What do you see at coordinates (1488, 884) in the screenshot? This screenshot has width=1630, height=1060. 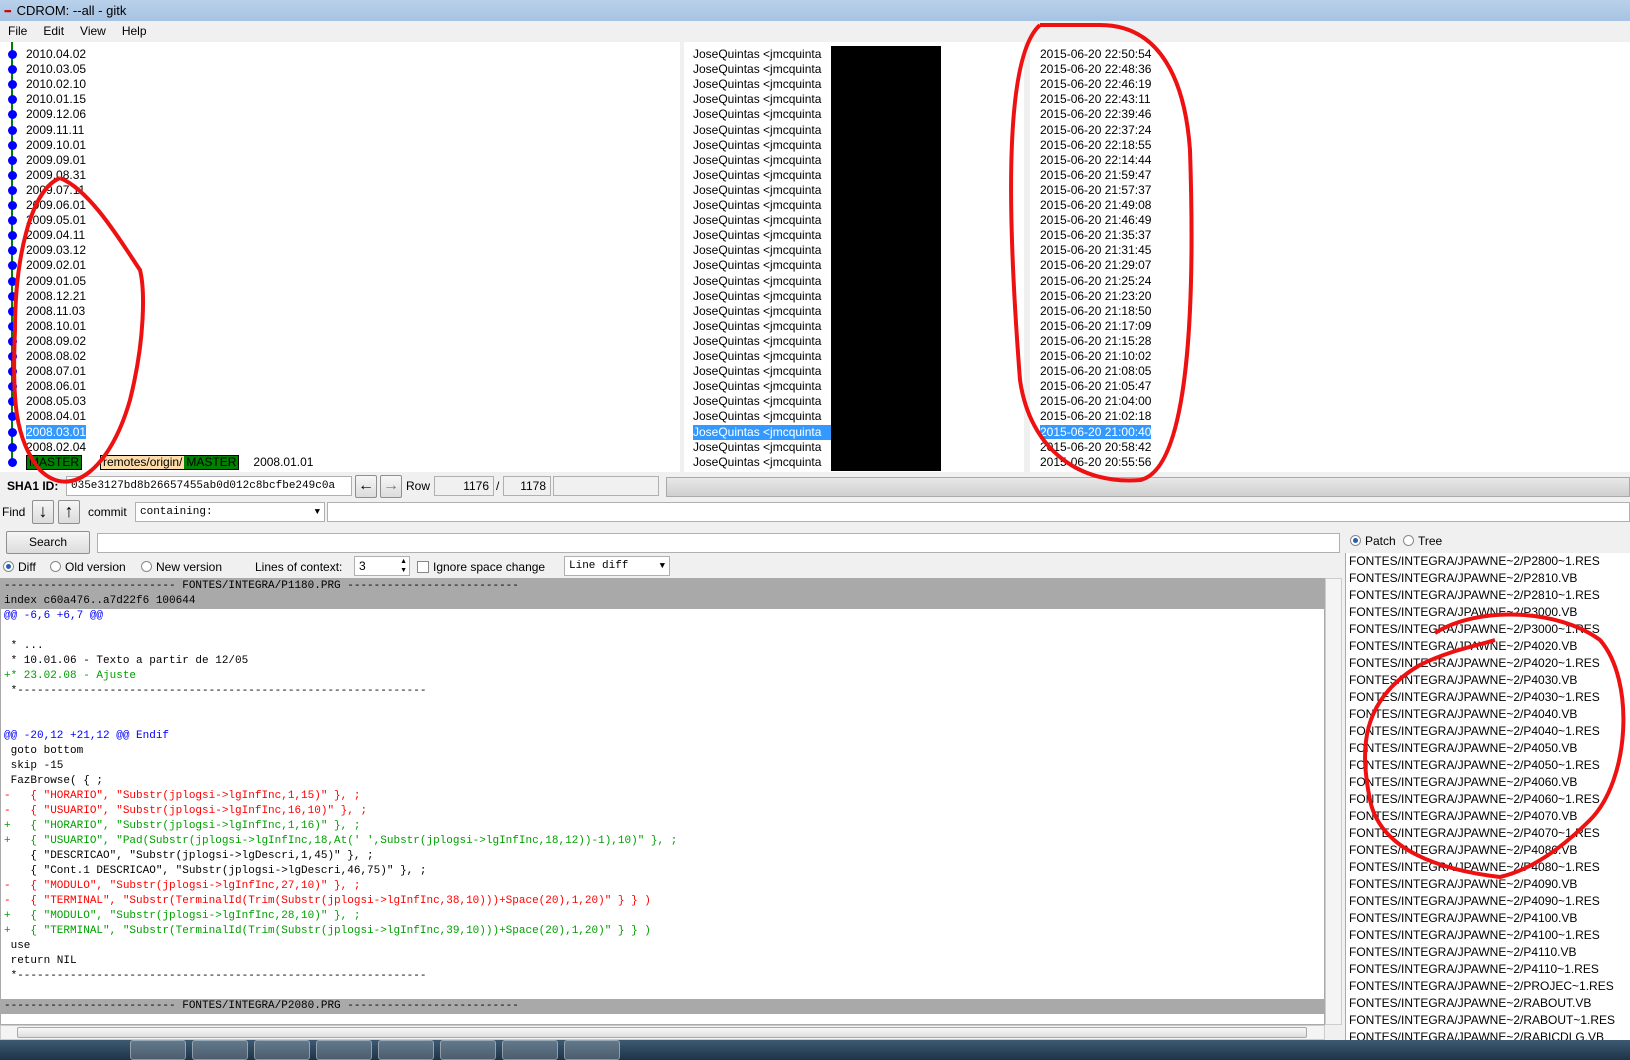 I see `file-list-item: FONTES/INTEGRA/JPAWNE~2/P4090.VB` at bounding box center [1488, 884].